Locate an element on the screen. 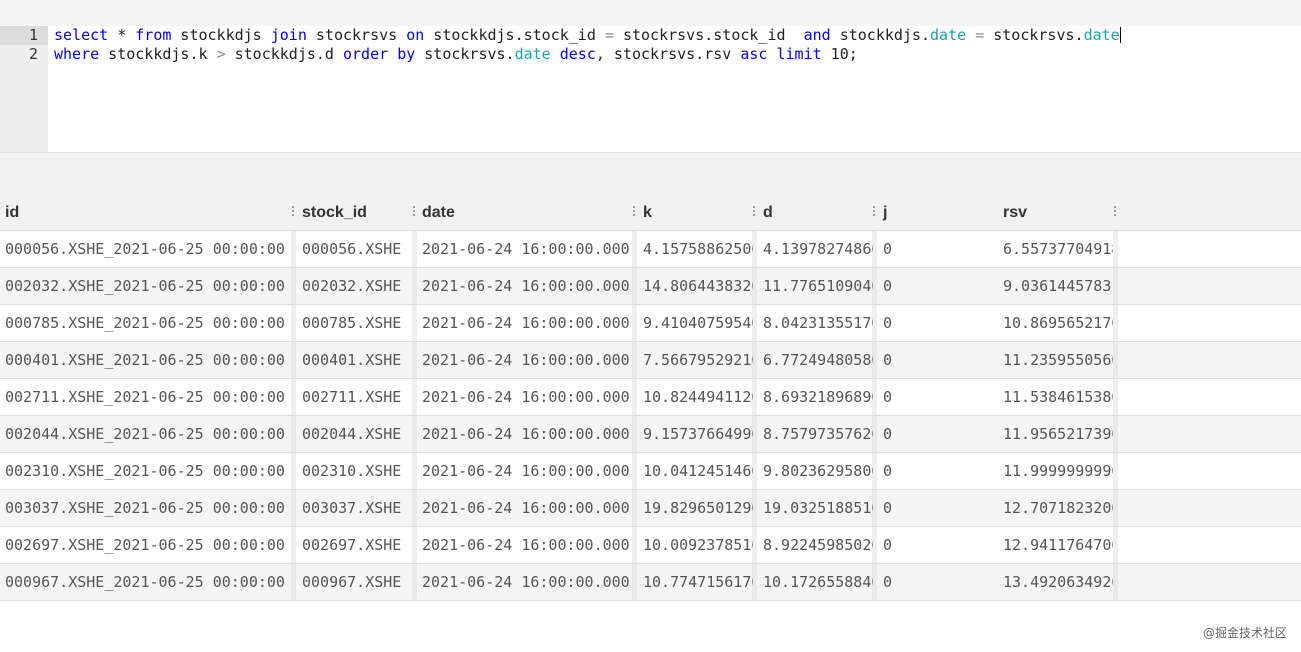  column-header-k: k is located at coordinates (695, 212).